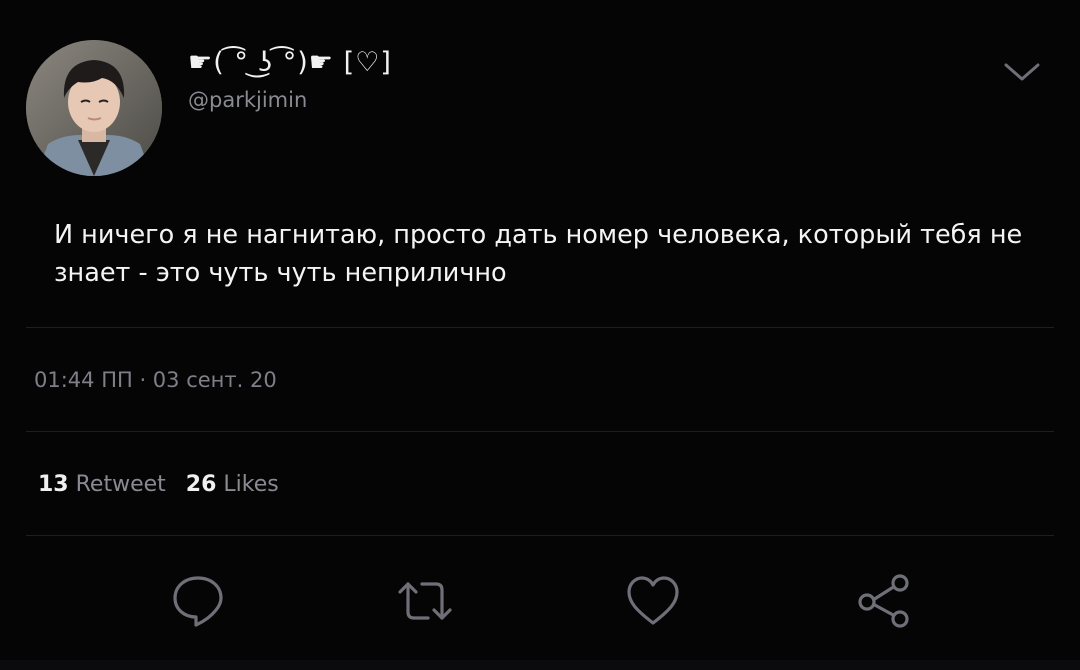 This screenshot has width=1080, height=670. I want to click on engagement-stats: 13 Retweet 26 Likes, so click(158, 485).